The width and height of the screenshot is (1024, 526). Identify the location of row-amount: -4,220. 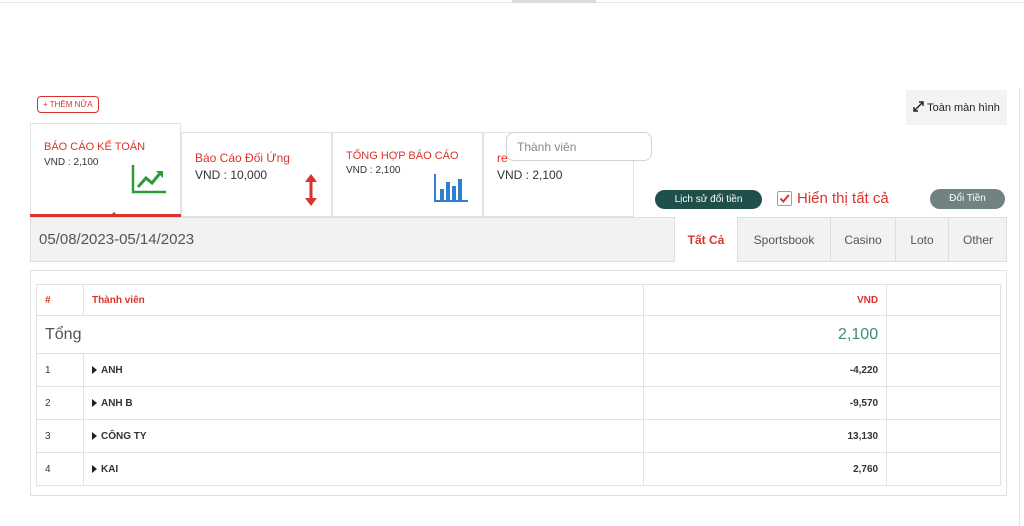
(765, 370).